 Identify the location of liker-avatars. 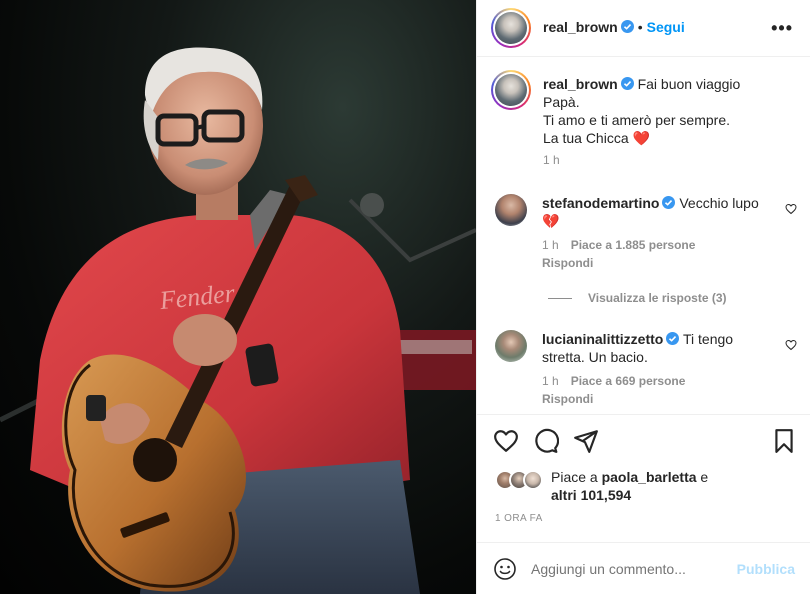
(520, 480).